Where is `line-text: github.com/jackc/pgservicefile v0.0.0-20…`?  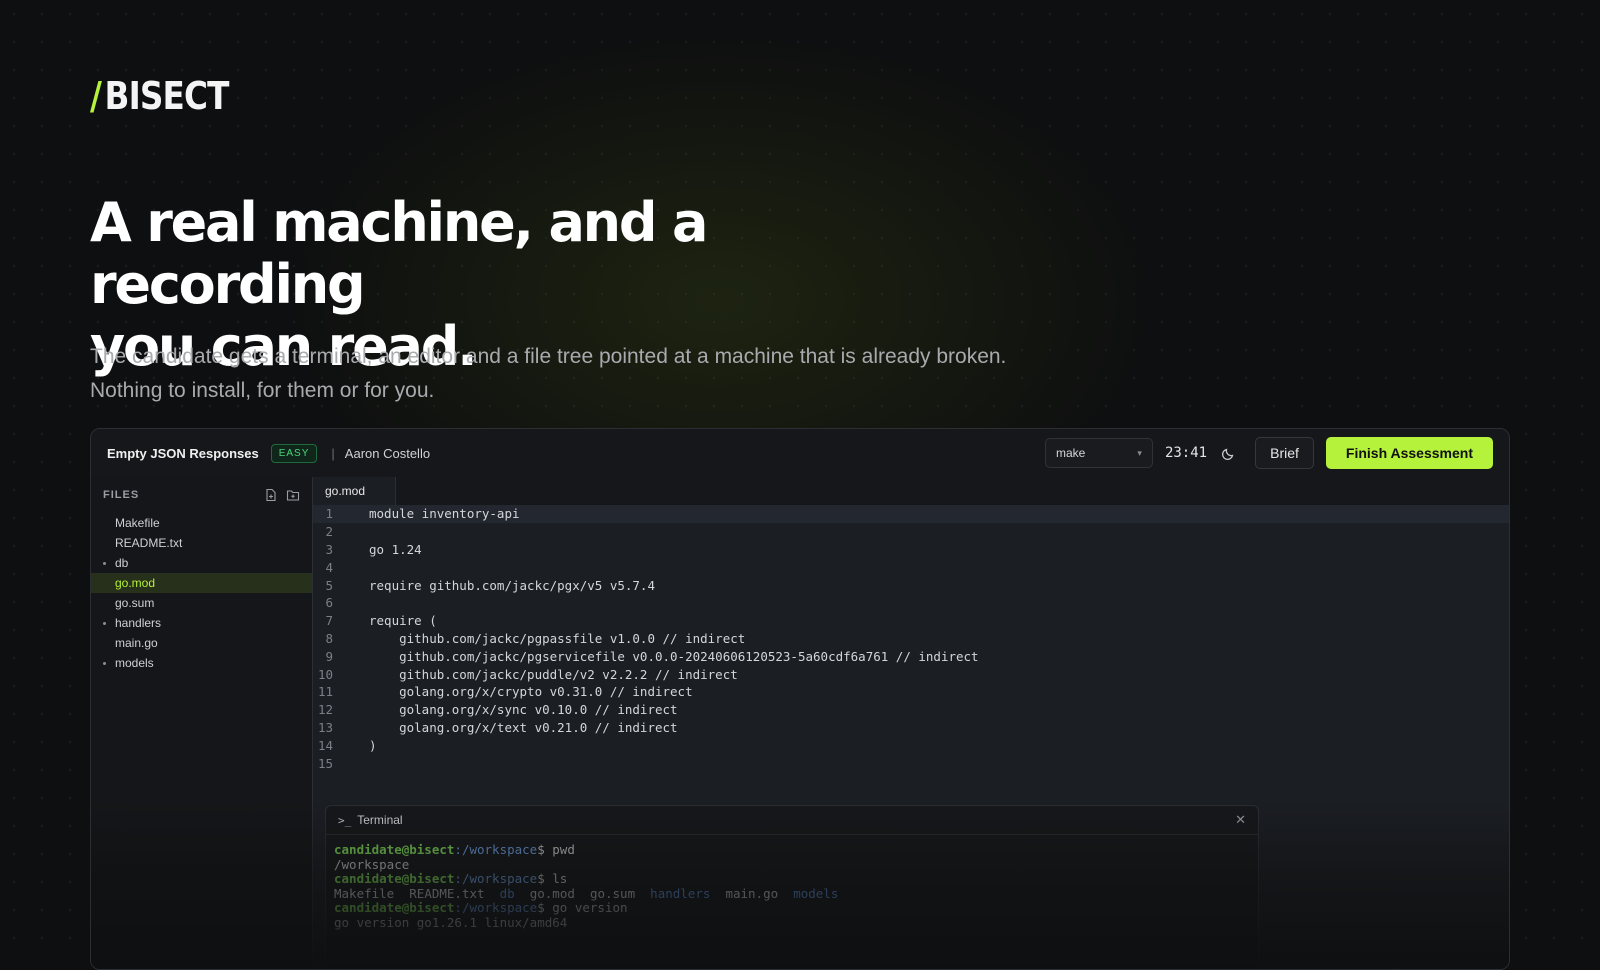 line-text: github.com/jackc/pgservicefile v0.0.0-20… is located at coordinates (674, 656).